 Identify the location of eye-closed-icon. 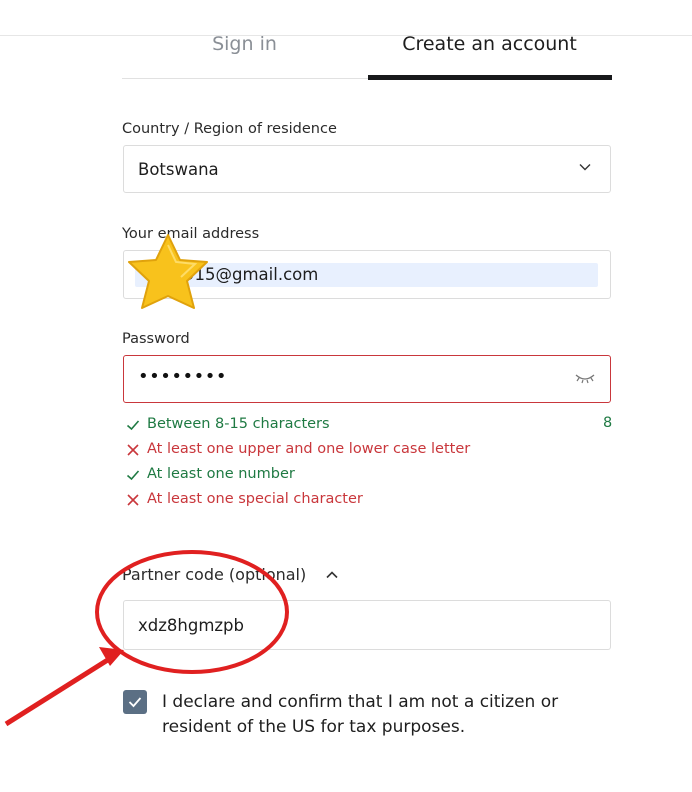
(585, 378).